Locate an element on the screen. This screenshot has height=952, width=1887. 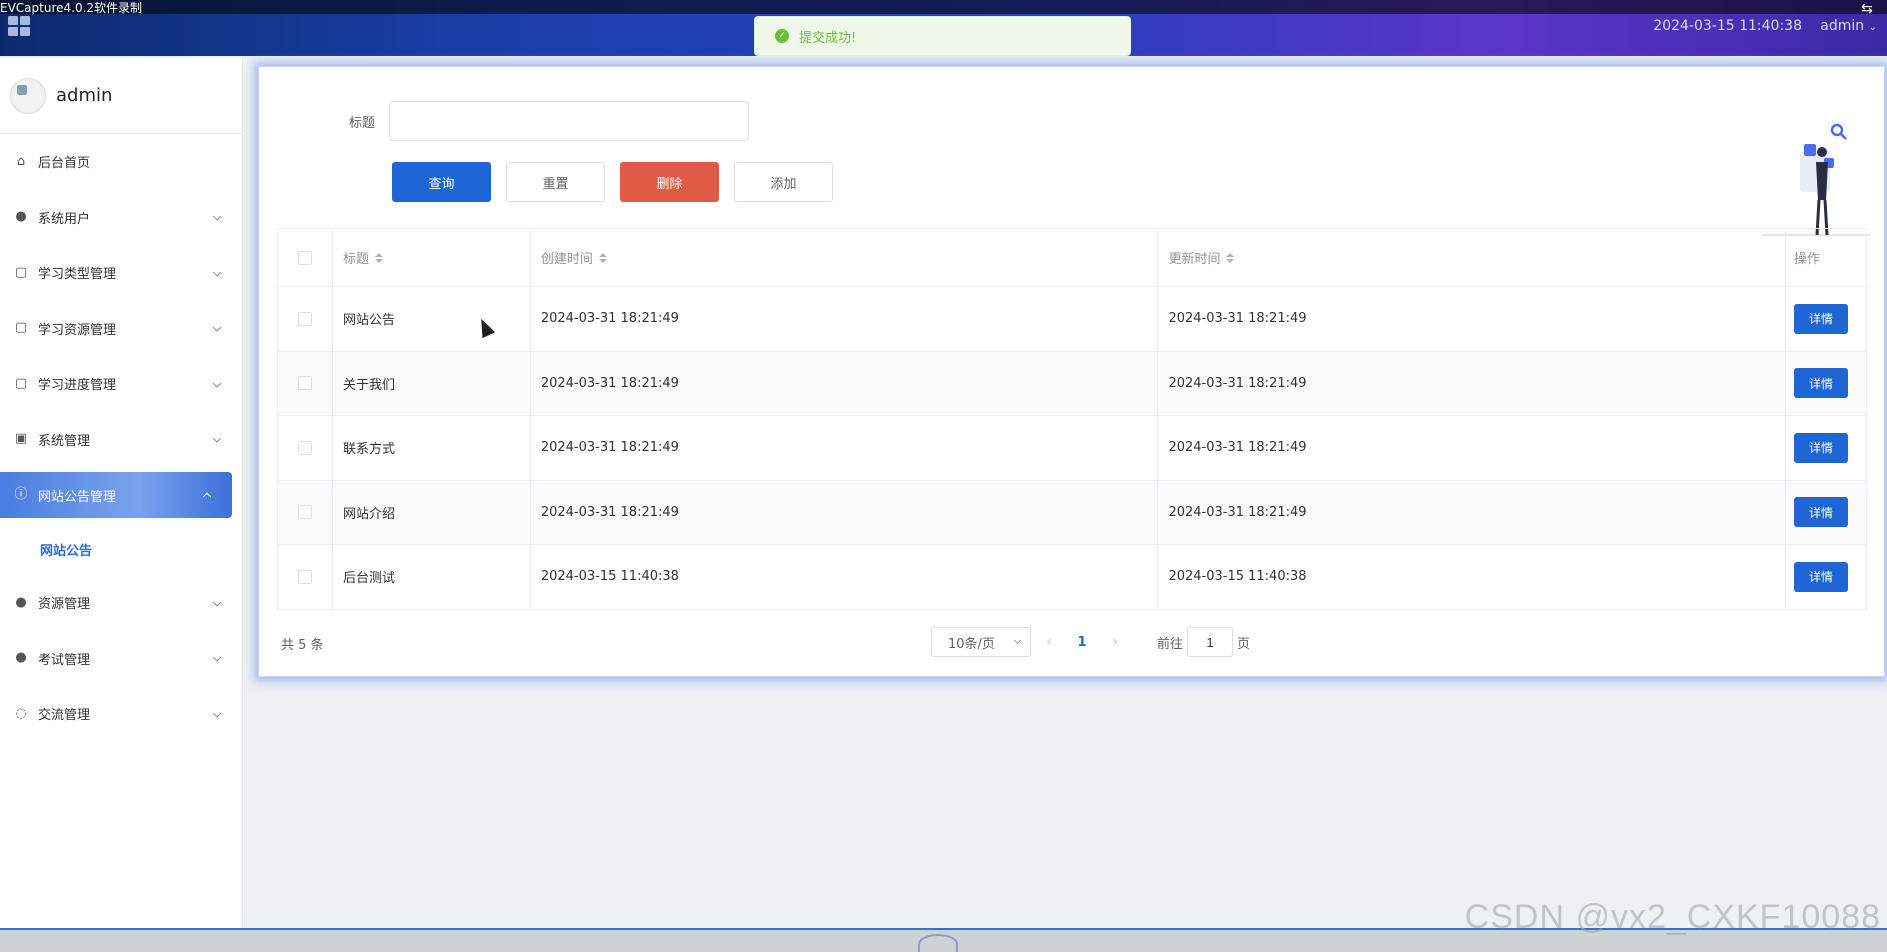
header-op-label: 操作 is located at coordinates (1807, 259).